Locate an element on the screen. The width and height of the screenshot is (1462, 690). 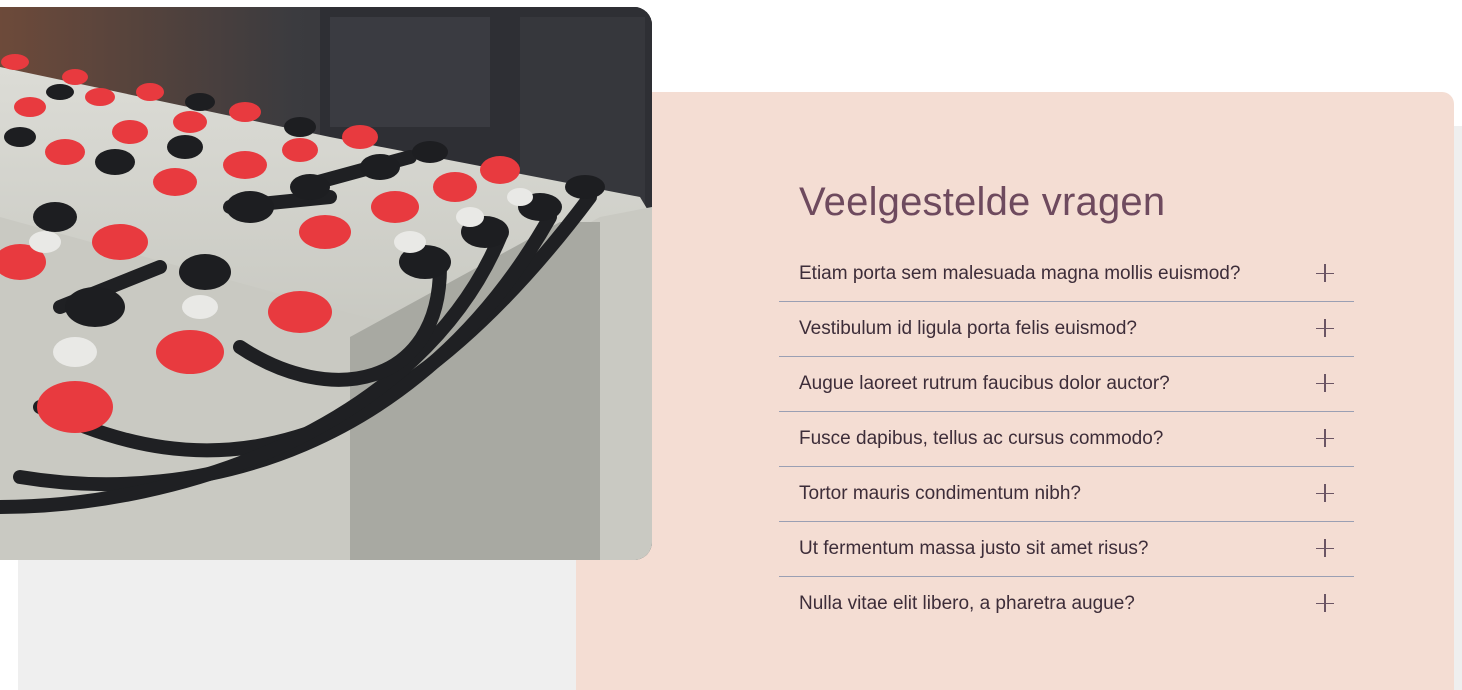
faq-item: Fusce dapibus, tellus ac cursus commodo? is located at coordinates (1066, 439).